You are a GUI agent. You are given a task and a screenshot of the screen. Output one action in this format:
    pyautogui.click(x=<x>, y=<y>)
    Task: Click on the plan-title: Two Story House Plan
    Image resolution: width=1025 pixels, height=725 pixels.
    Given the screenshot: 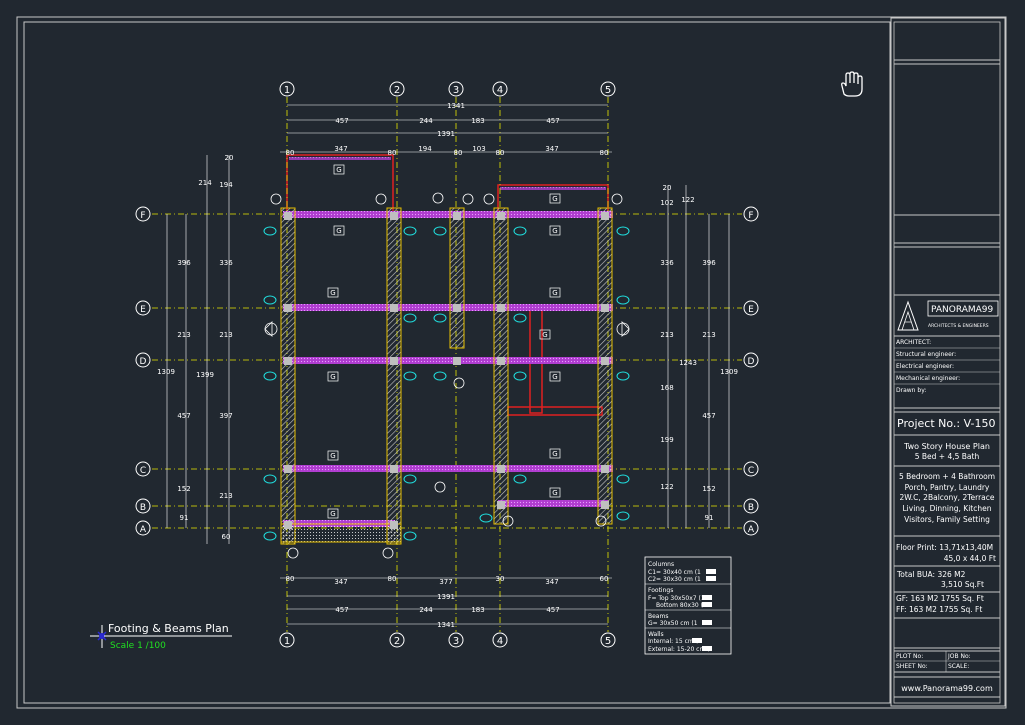 What is the action you would take?
    pyautogui.click(x=946, y=446)
    